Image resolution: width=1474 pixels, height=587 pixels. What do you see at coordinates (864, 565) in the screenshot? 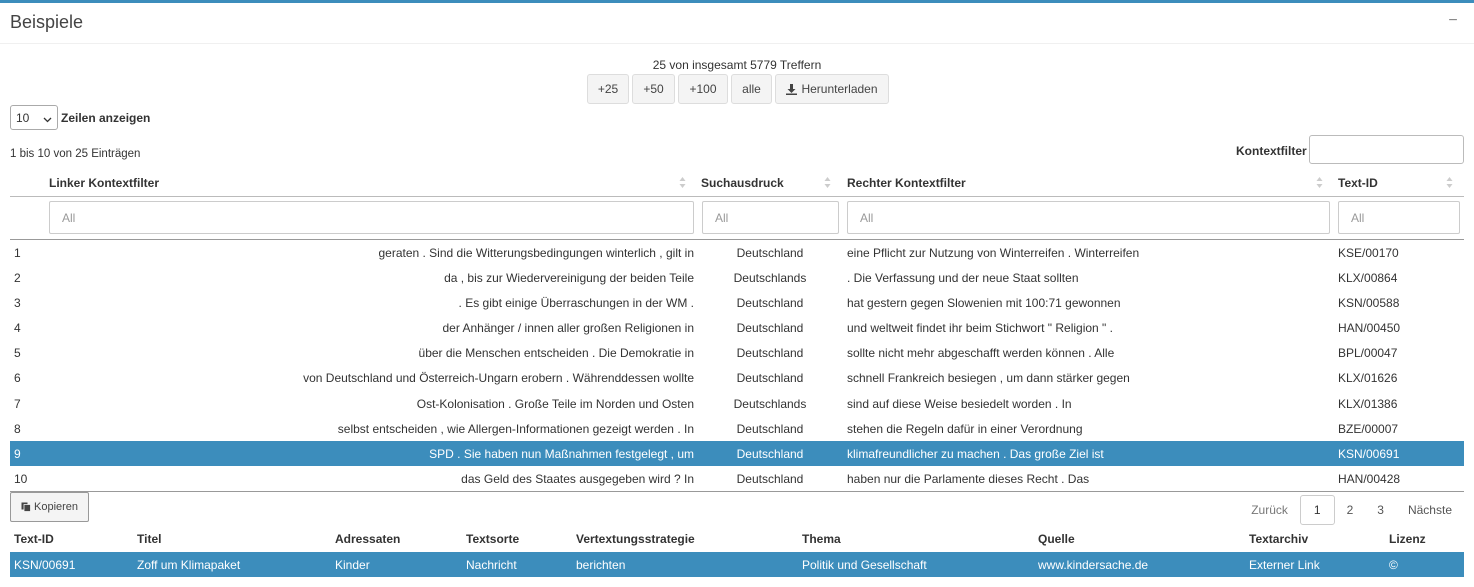
I see `meta-topic: Politik und Gesellschaft` at bounding box center [864, 565].